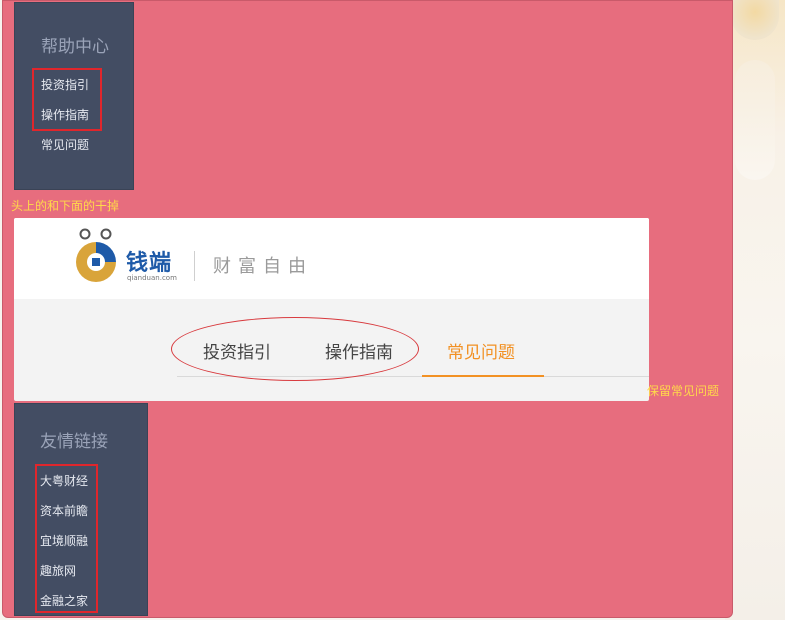 The image size is (785, 620). Describe the element at coordinates (683, 391) in the screenshot. I see `keep-note: 保留常见问题` at that location.